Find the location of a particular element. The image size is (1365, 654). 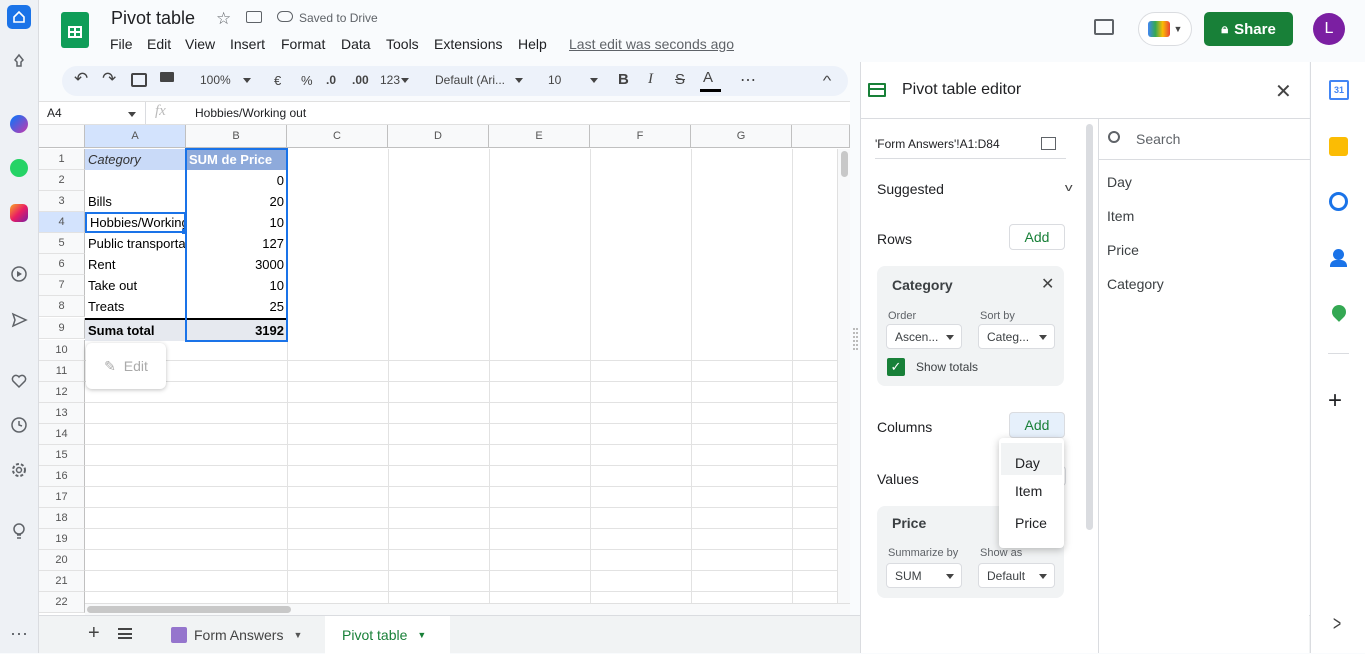

row-header: 9 is located at coordinates (62, 328).